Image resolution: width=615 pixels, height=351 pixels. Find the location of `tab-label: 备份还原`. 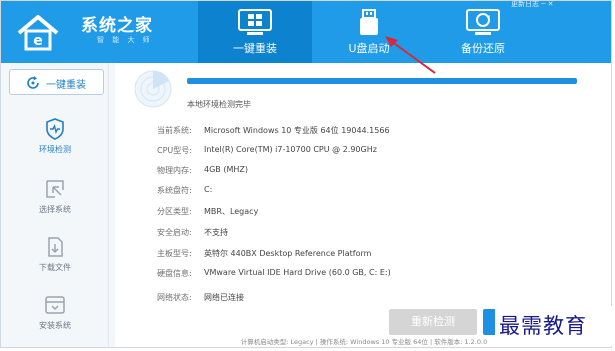

tab-label: 备份还原 is located at coordinates (483, 48).